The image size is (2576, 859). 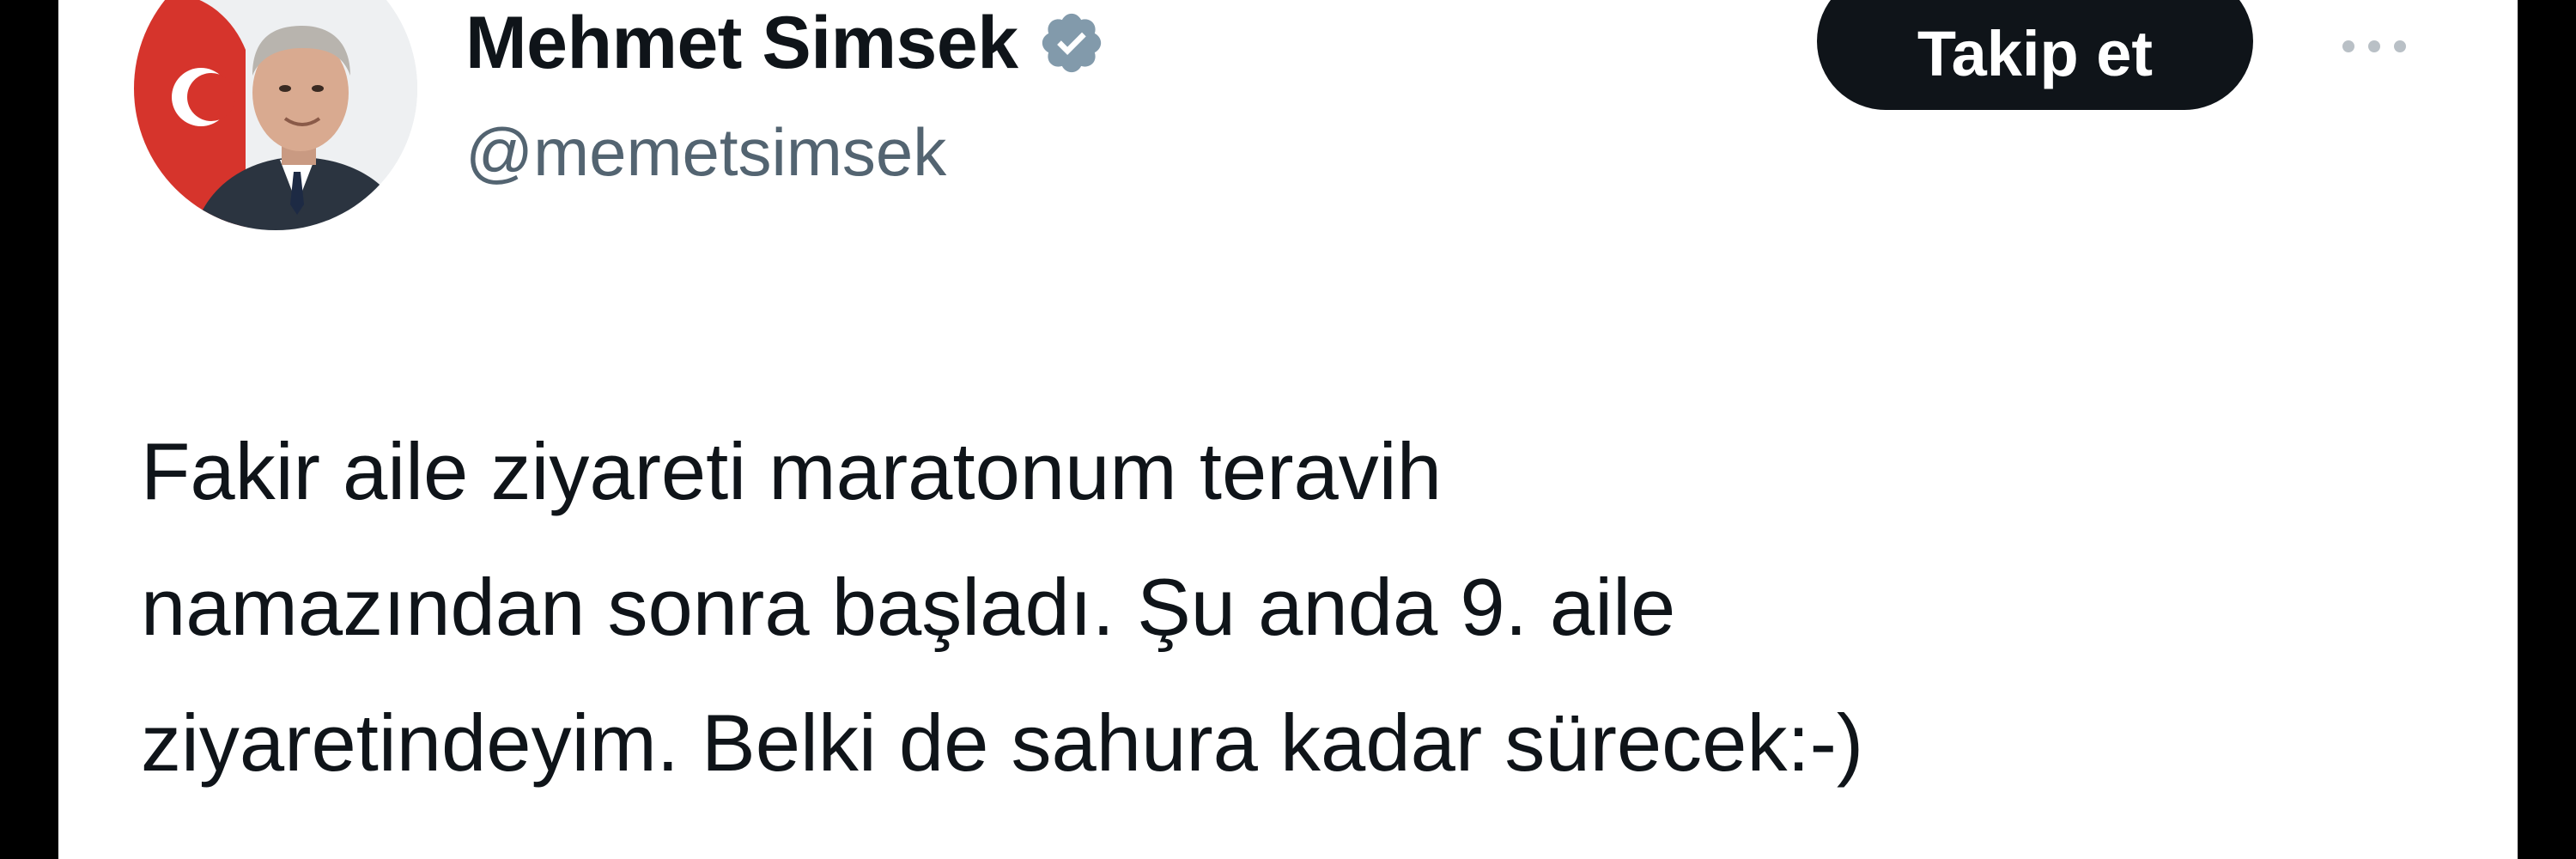 What do you see at coordinates (2035, 55) in the screenshot?
I see `follow-button: Takip et` at bounding box center [2035, 55].